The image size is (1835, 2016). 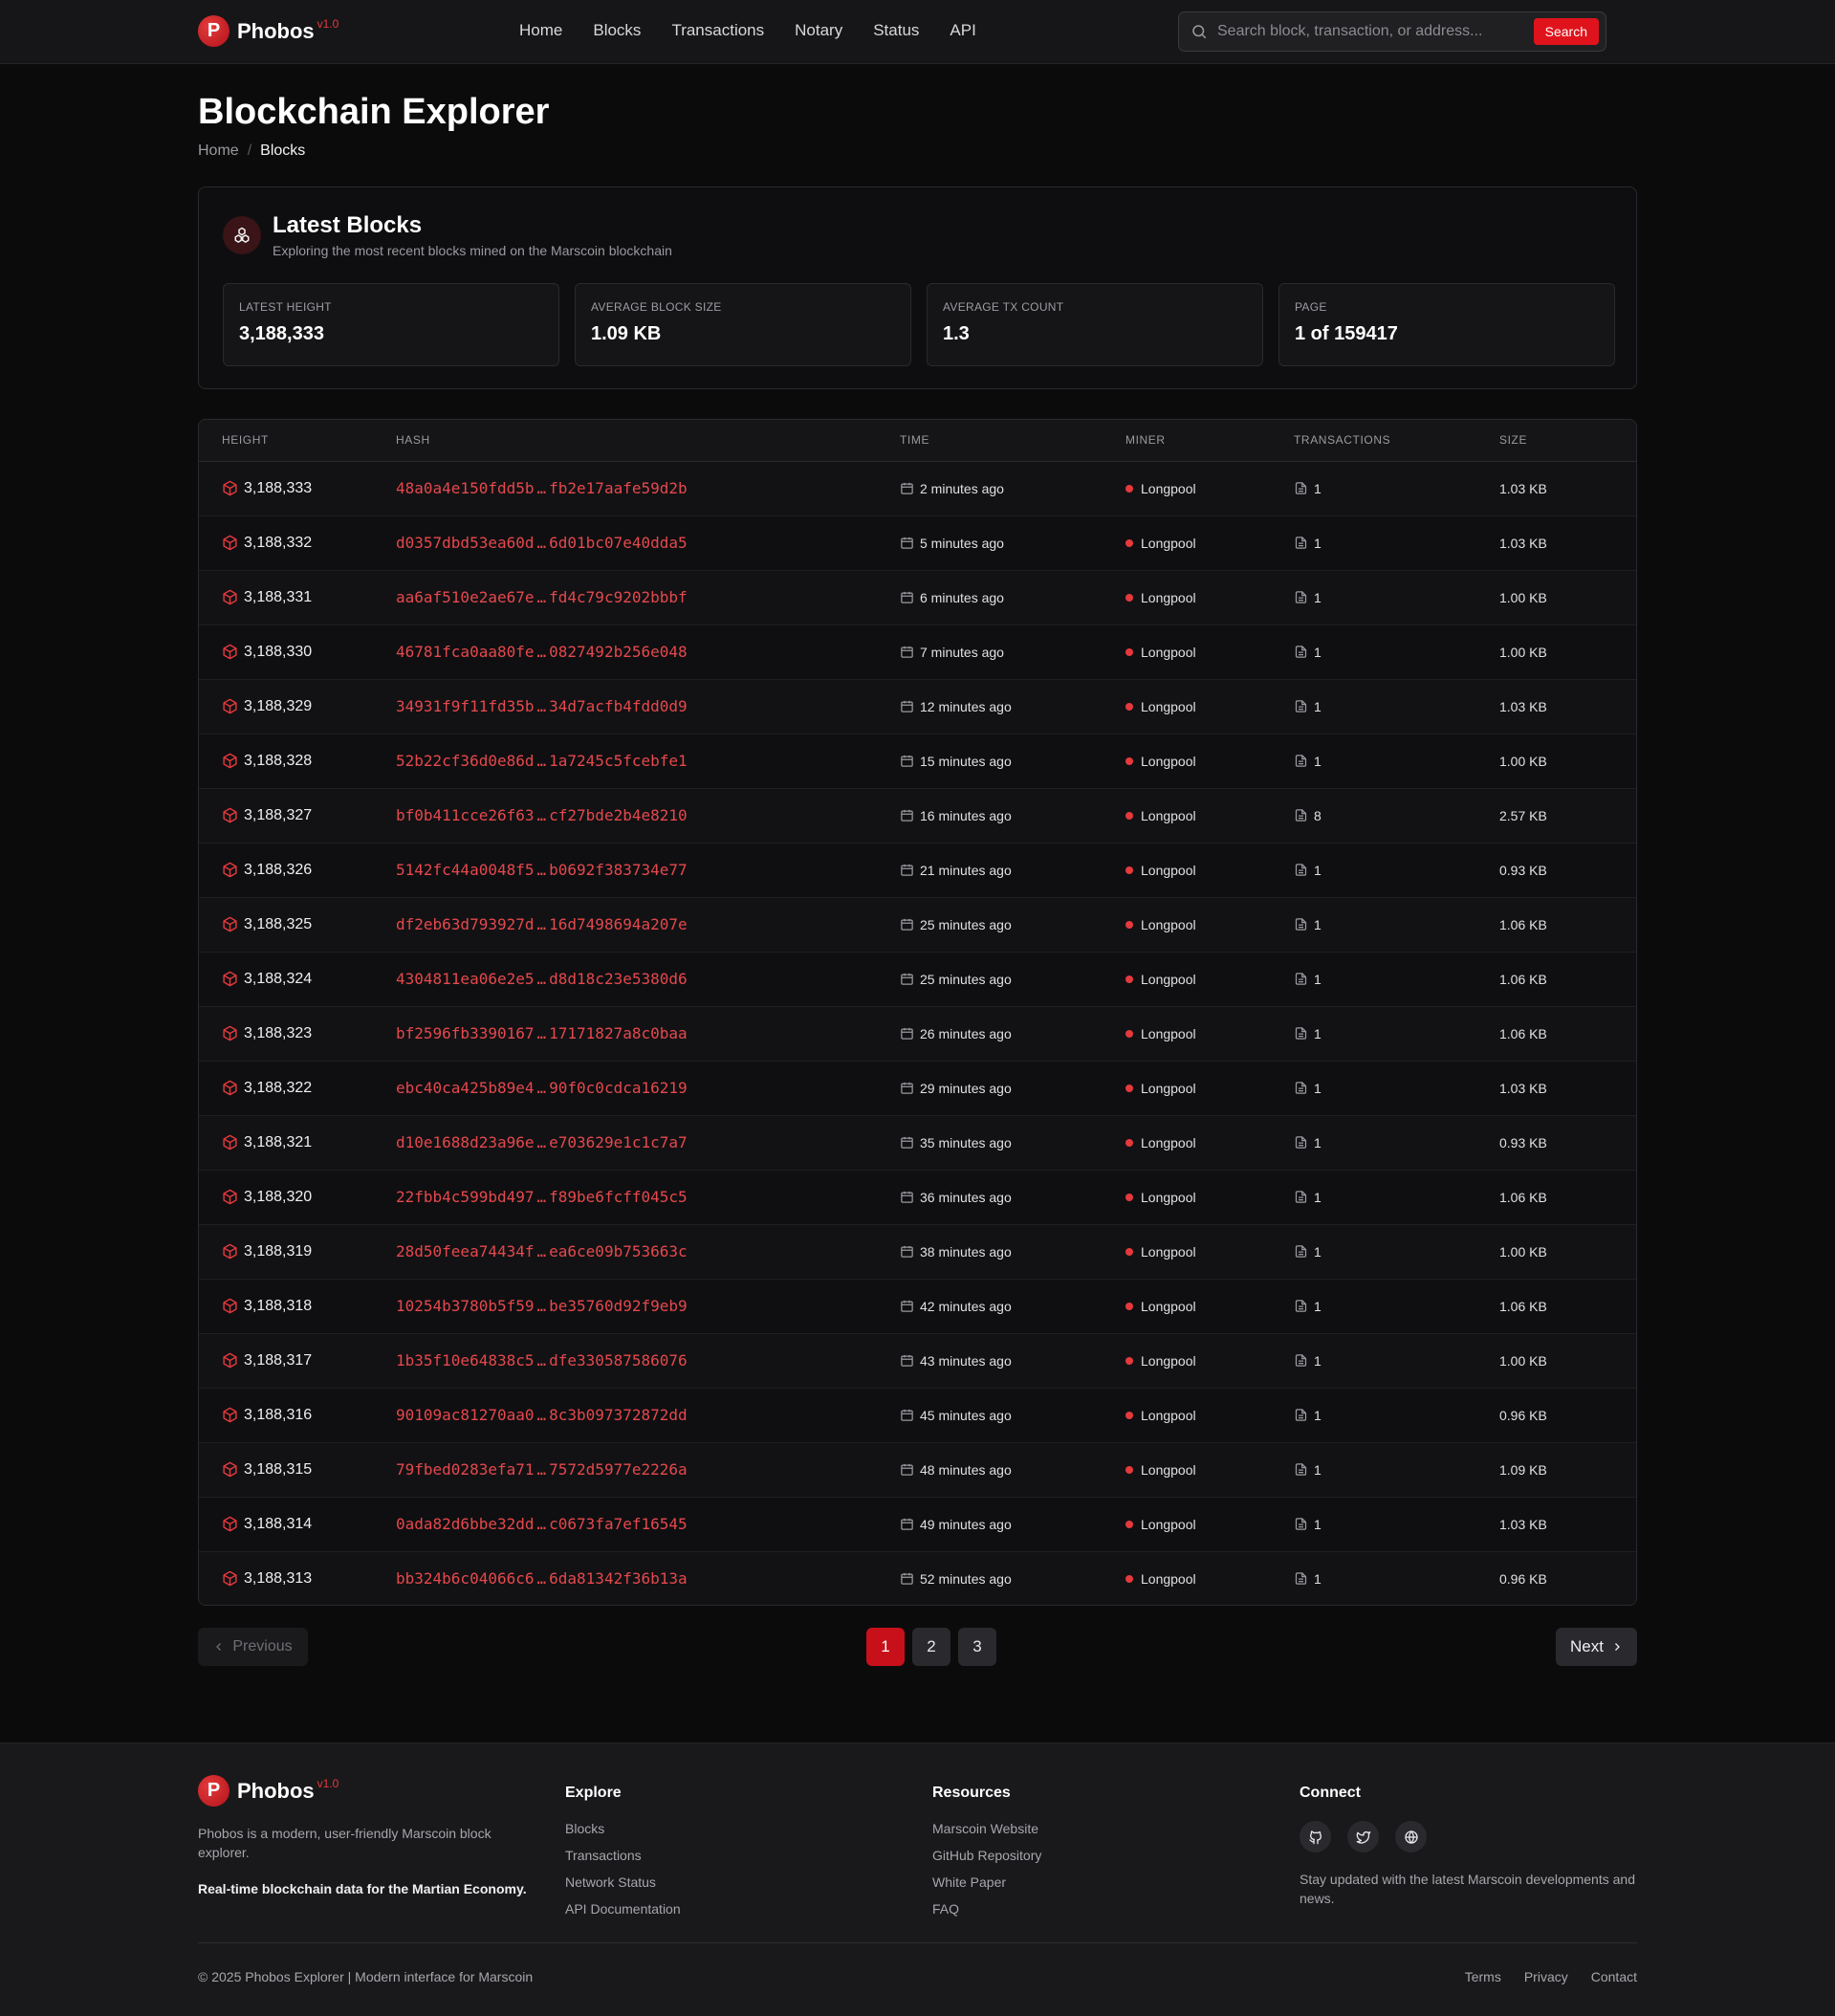 I want to click on block-height-link: 3,188,324, so click(x=309, y=979).